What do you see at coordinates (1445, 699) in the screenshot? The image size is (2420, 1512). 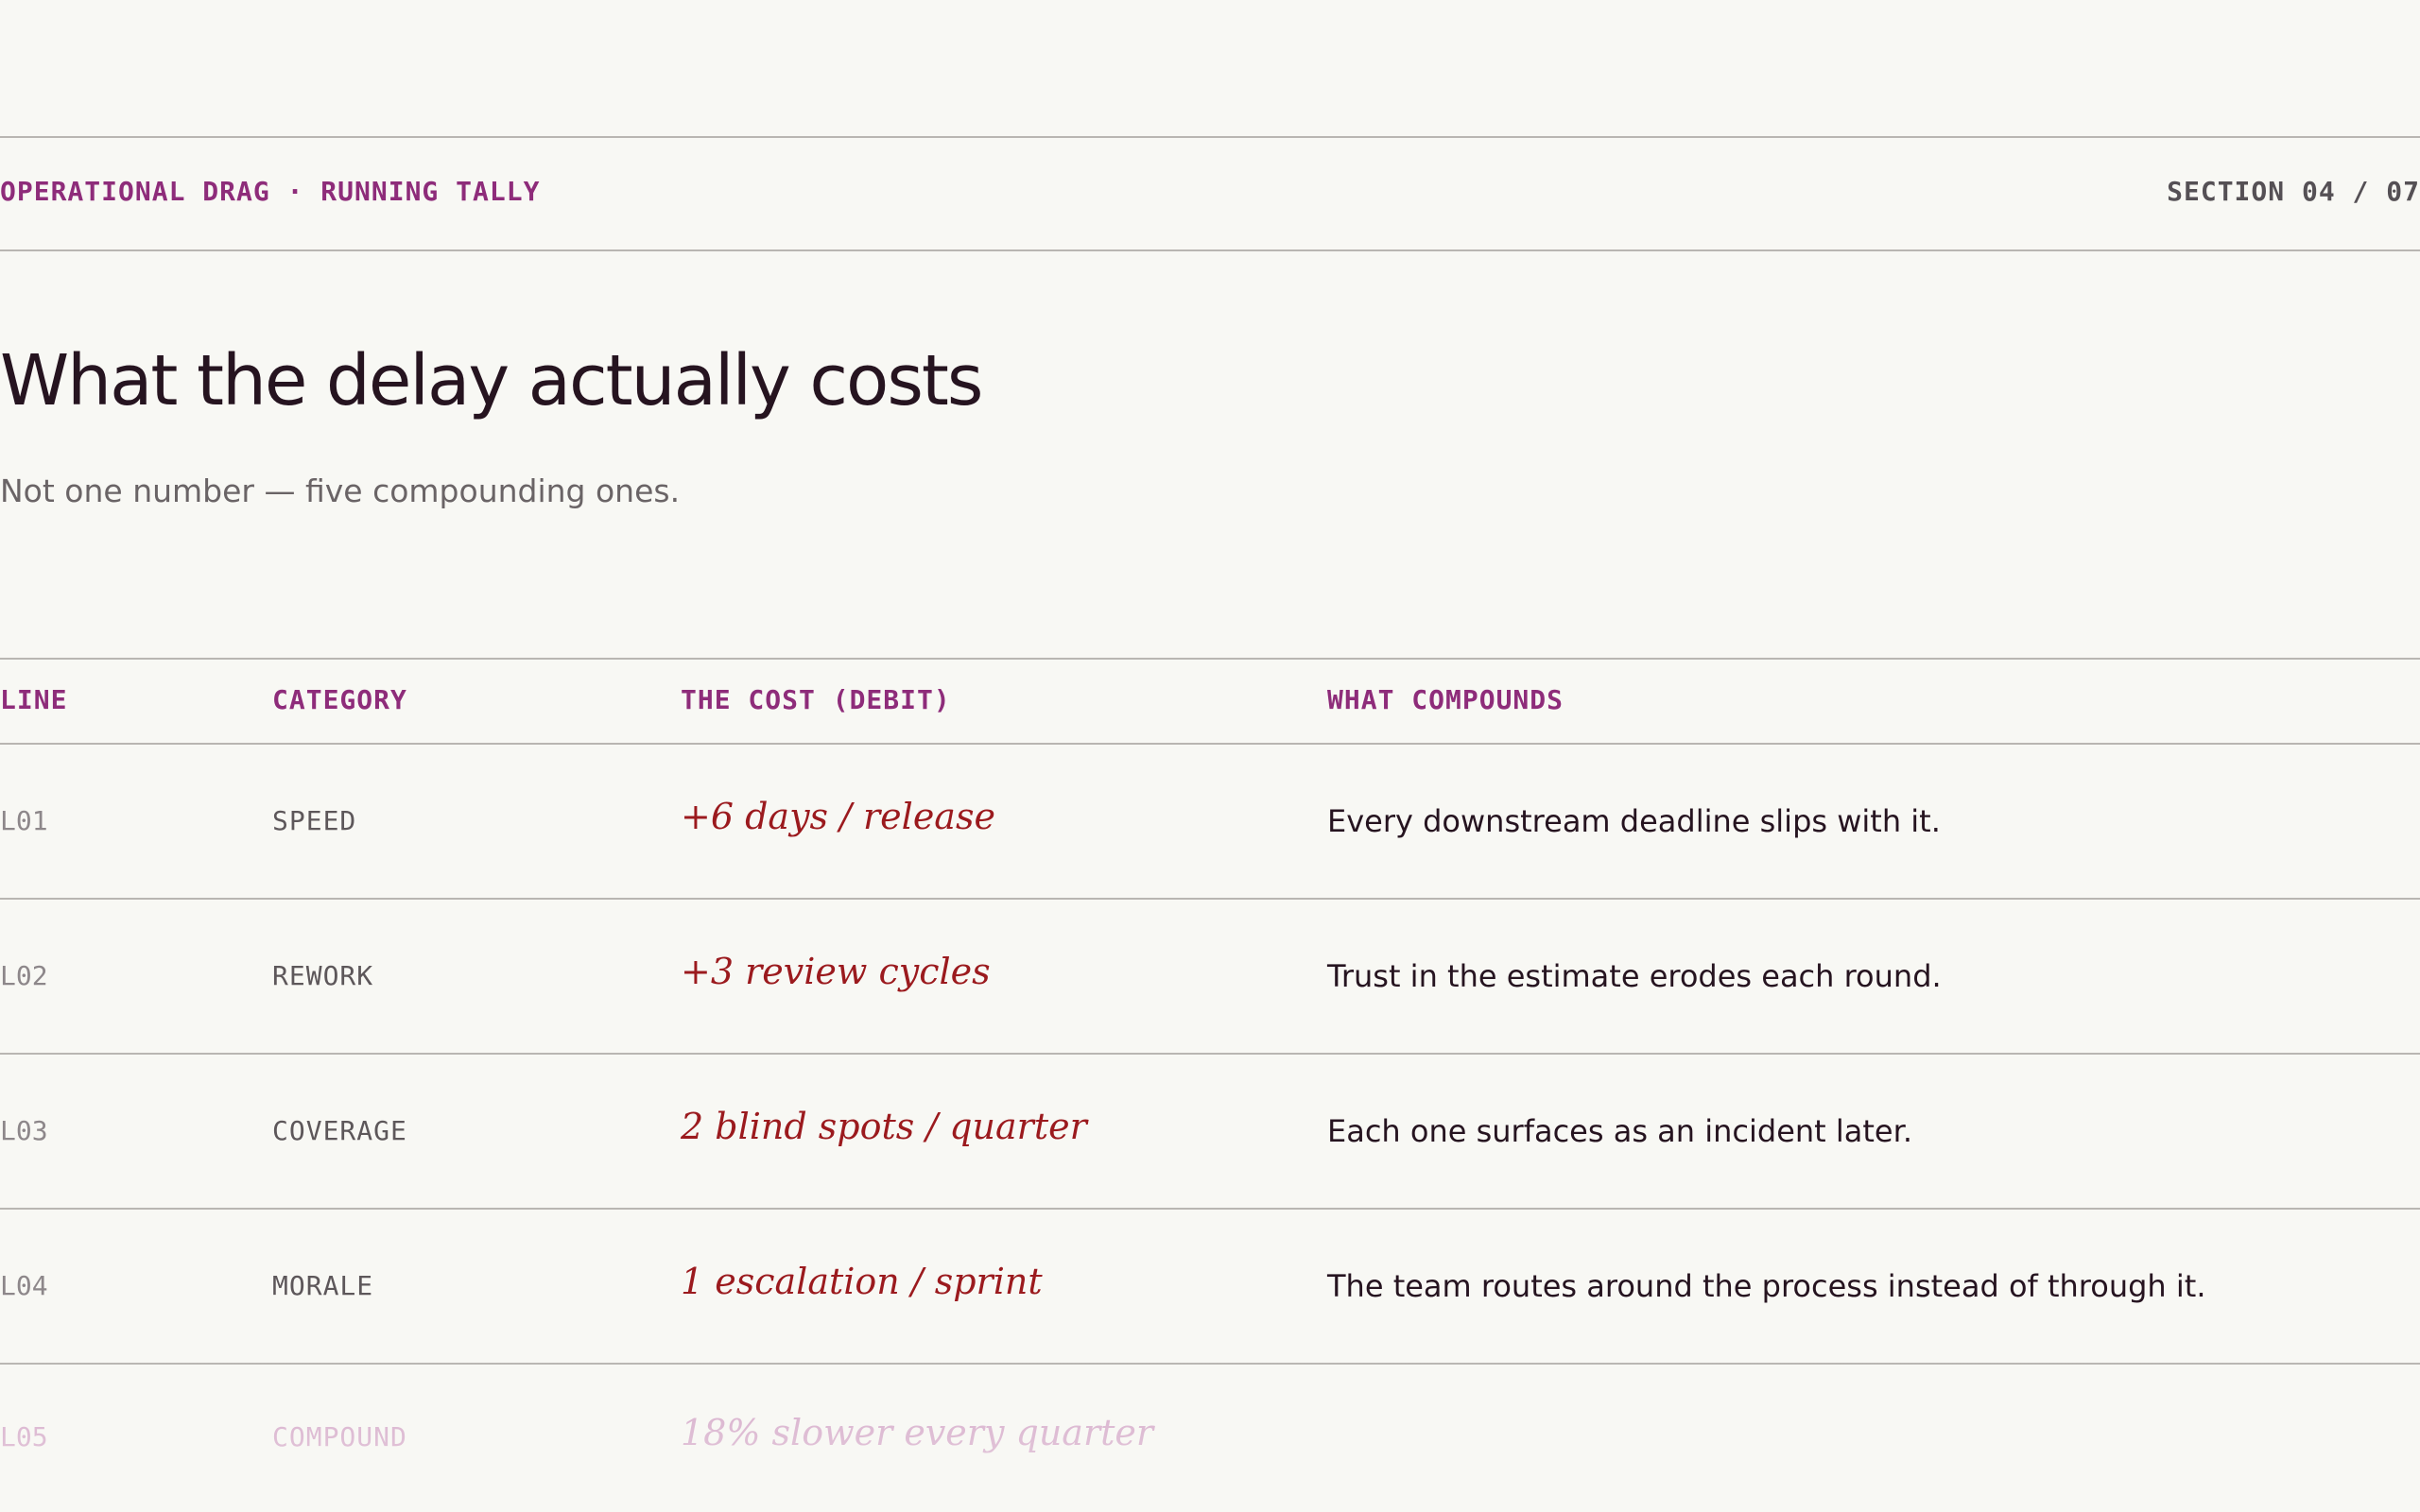 I see `column-header-compounds: WHAT COMPOUNDS` at bounding box center [1445, 699].